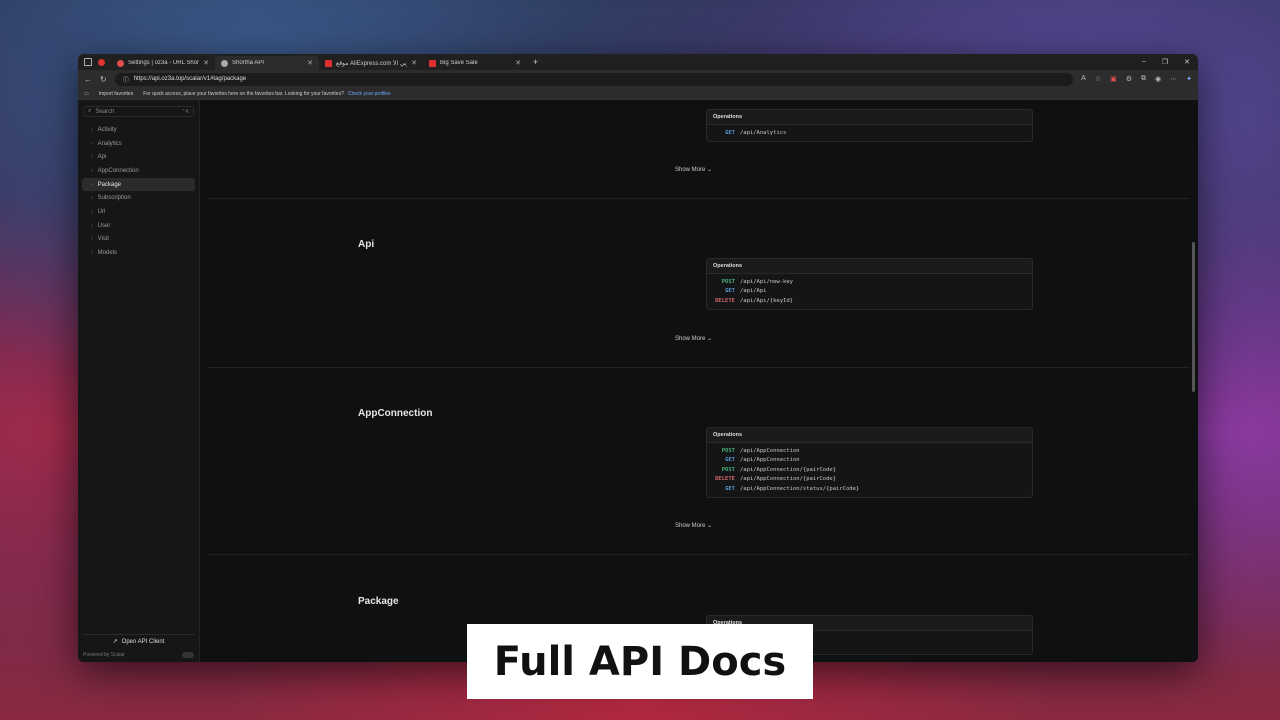 This screenshot has height=720, width=1280. I want to click on profile-icon: ◉, so click(1158, 79).